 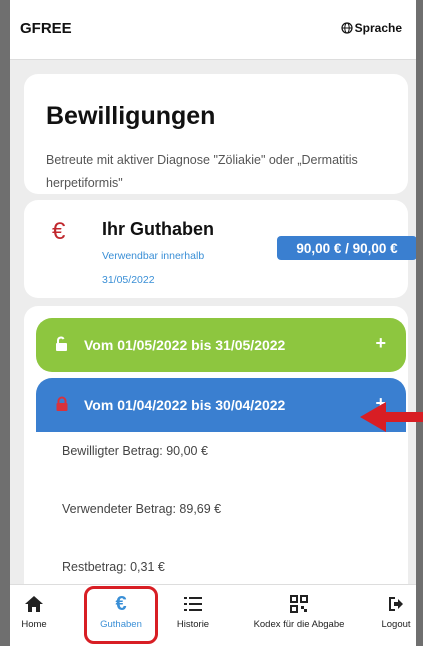 I want to click on euro-icon: €, so click(x=59, y=231).